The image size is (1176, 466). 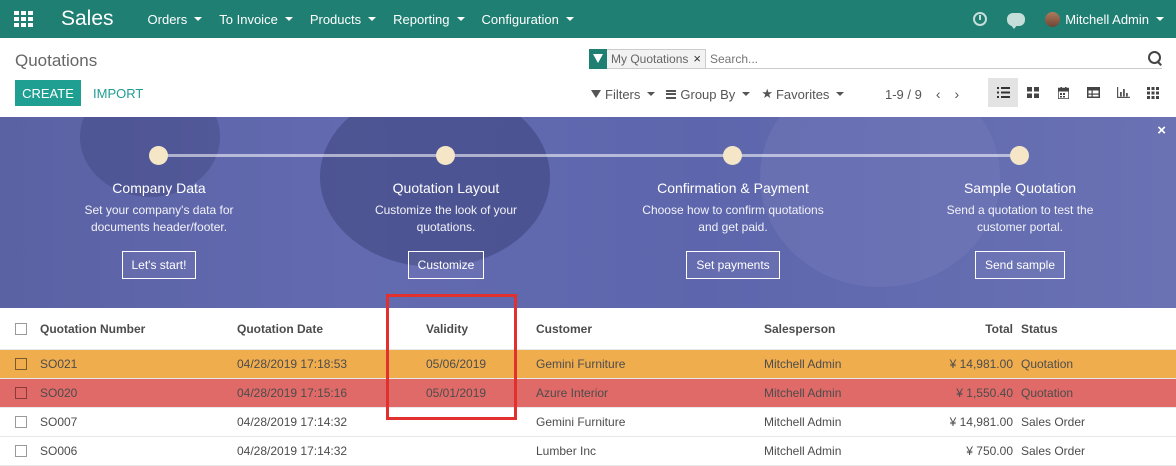 What do you see at coordinates (957, 94) in the screenshot?
I see `pager-next-icon: ›` at bounding box center [957, 94].